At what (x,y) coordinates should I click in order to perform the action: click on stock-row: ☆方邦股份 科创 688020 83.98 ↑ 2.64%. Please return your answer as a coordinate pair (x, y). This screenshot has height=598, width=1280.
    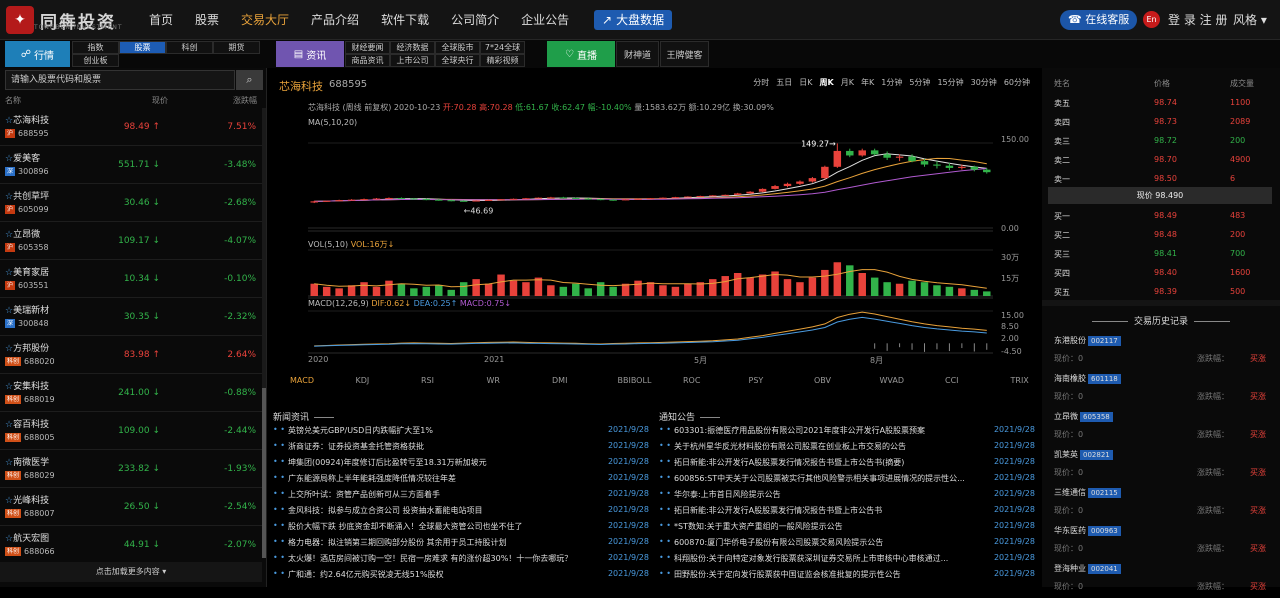
    Looking at the image, I should click on (131, 355).